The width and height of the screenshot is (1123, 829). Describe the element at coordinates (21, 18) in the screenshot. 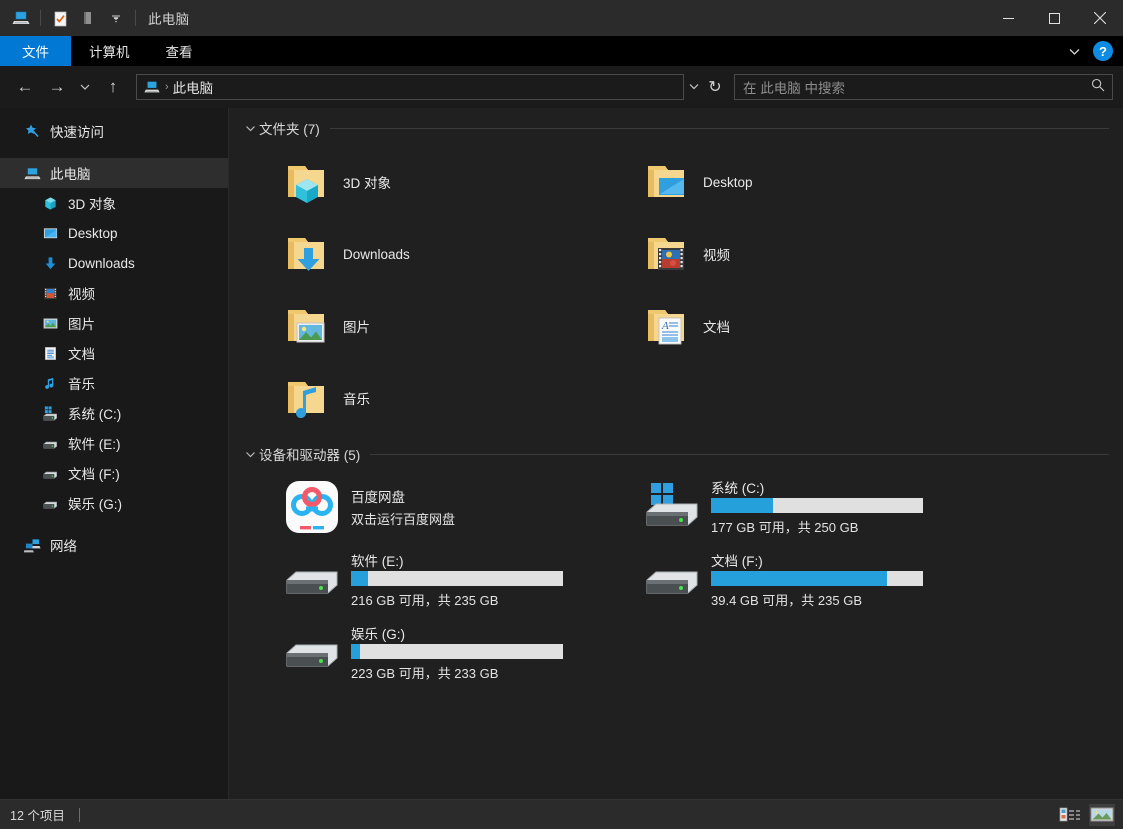

I see `computer-icon` at that location.